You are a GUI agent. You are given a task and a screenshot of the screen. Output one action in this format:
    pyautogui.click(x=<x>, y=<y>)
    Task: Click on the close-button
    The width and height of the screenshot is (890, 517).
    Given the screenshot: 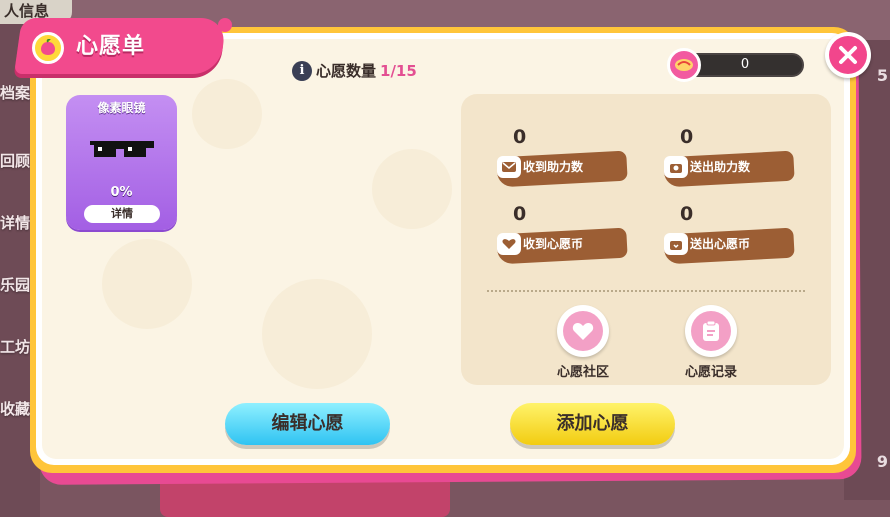 What is the action you would take?
    pyautogui.click(x=848, y=55)
    